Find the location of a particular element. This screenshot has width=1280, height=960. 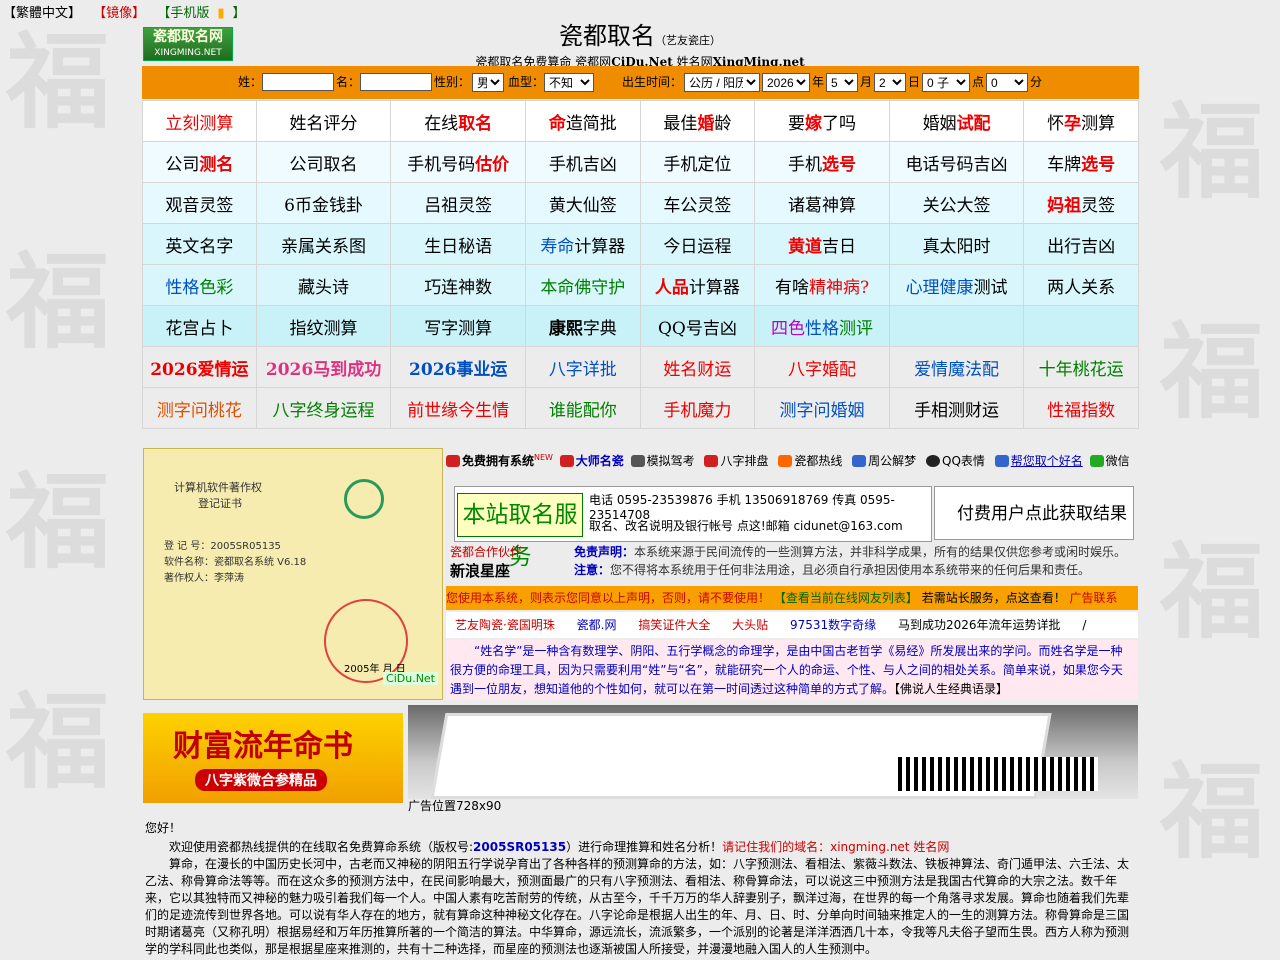

nav-dream: 周公解梦 is located at coordinates (885, 461).